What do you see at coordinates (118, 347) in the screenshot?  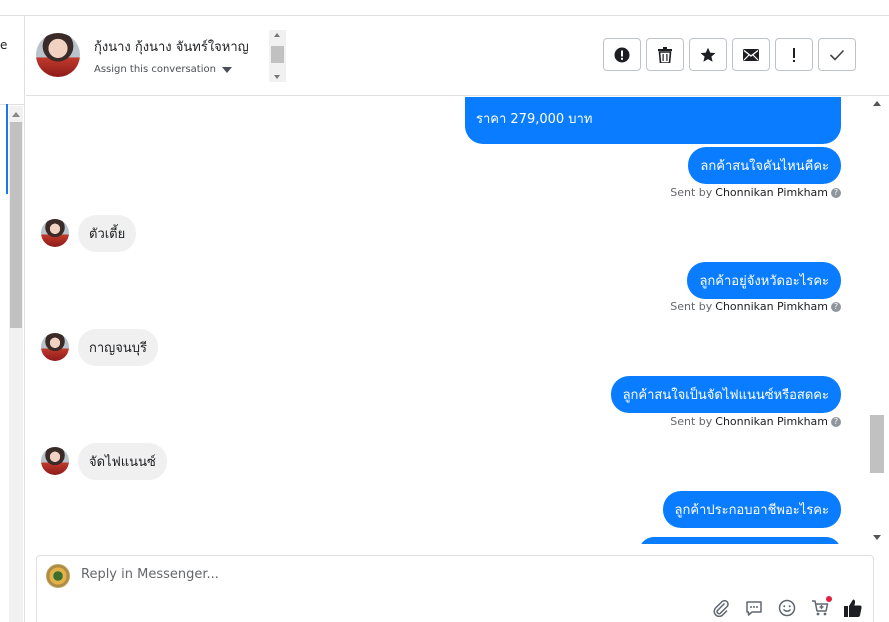 I see `incoming-message: กาญจนบุรี` at bounding box center [118, 347].